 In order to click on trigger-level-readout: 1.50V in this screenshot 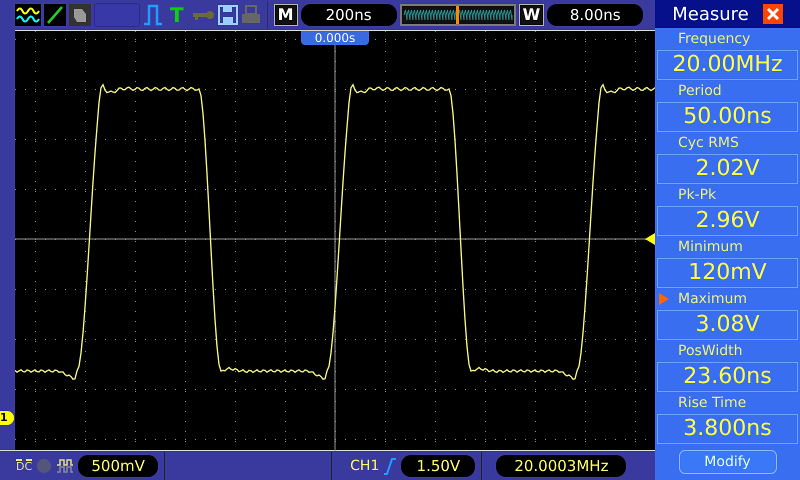, I will do `click(438, 465)`.